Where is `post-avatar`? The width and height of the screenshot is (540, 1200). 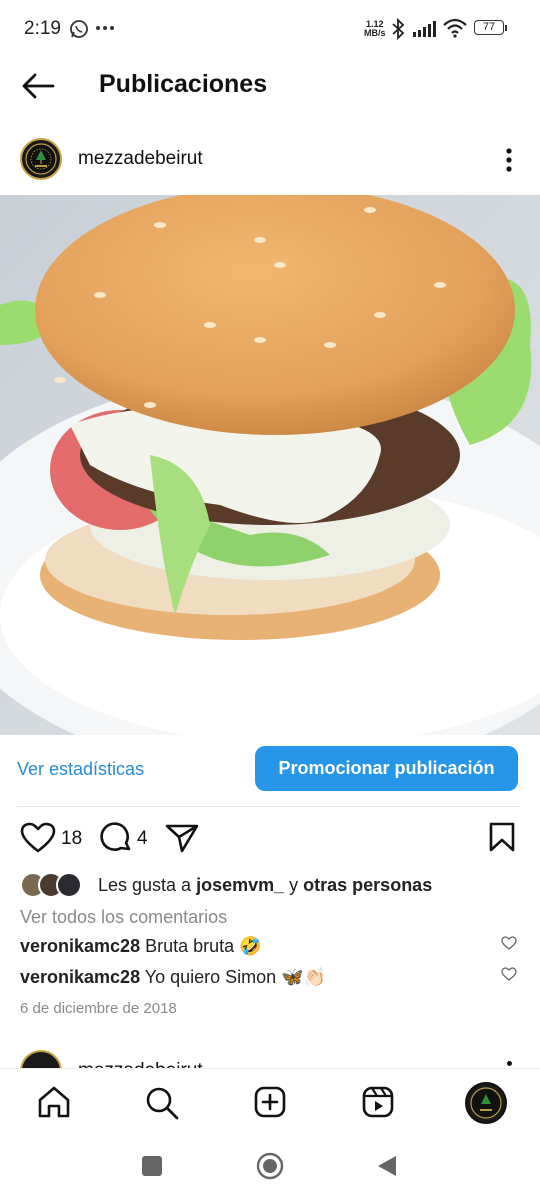 post-avatar is located at coordinates (41, 159).